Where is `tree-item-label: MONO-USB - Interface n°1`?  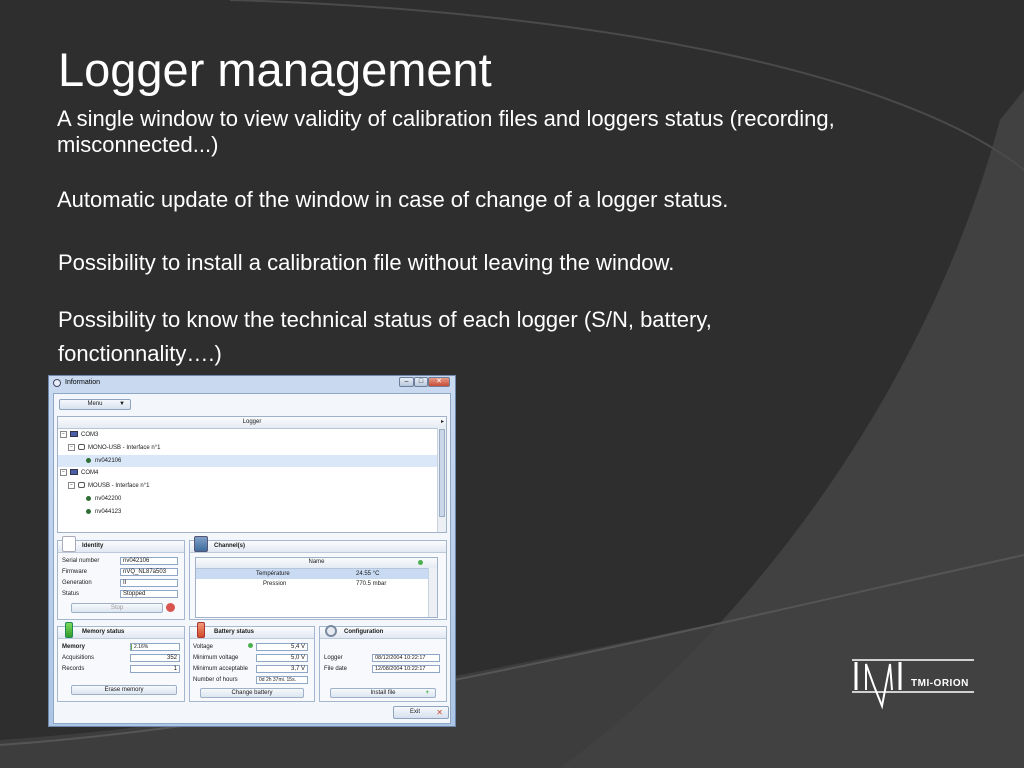
tree-item-label: MONO-USB - Interface n°1 is located at coordinates (124, 448).